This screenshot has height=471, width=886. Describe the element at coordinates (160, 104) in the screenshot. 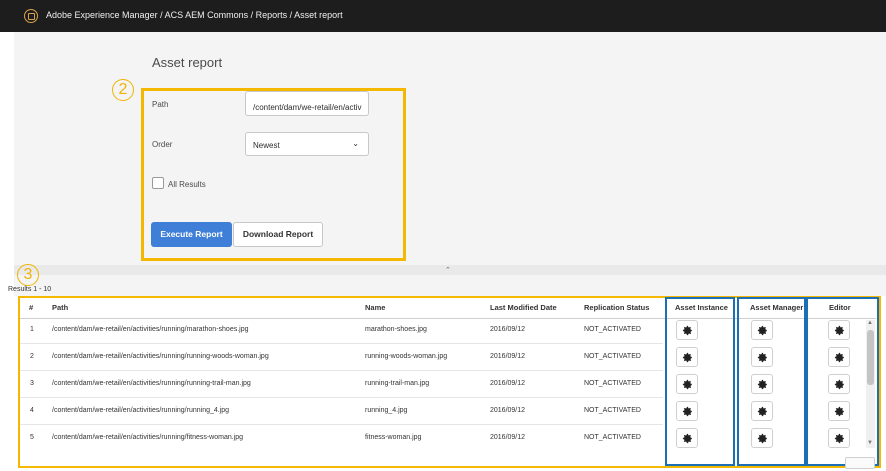

I see `path-label: Path` at that location.